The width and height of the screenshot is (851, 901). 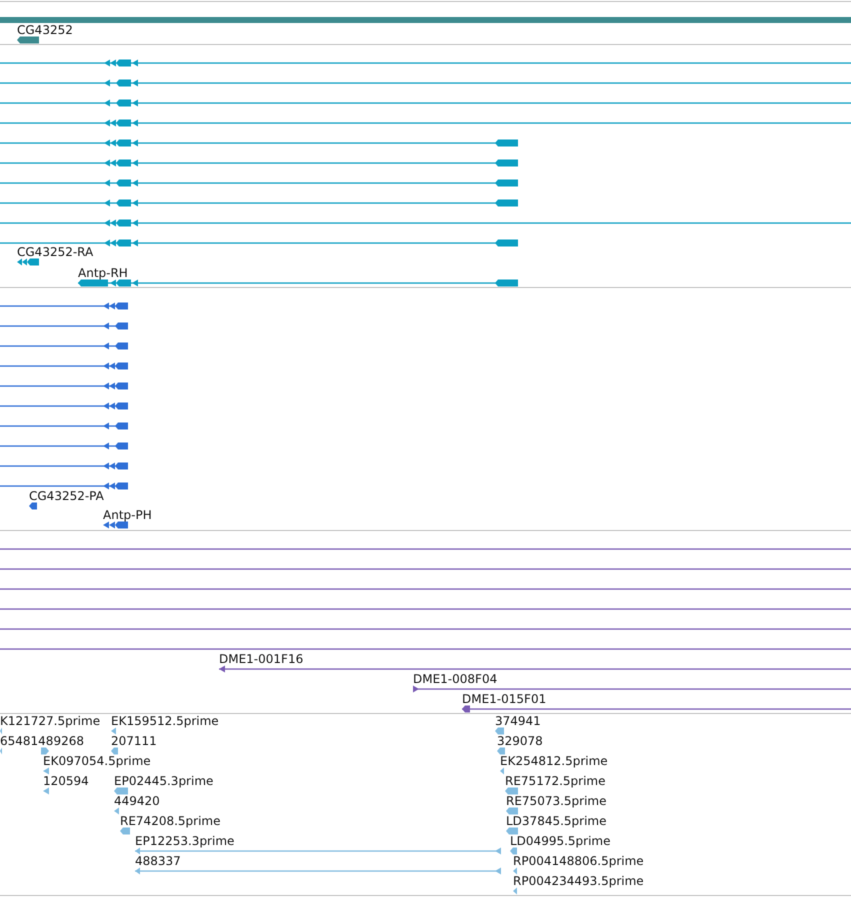 I want to click on feature-label: DME1-015F01, so click(x=504, y=699).